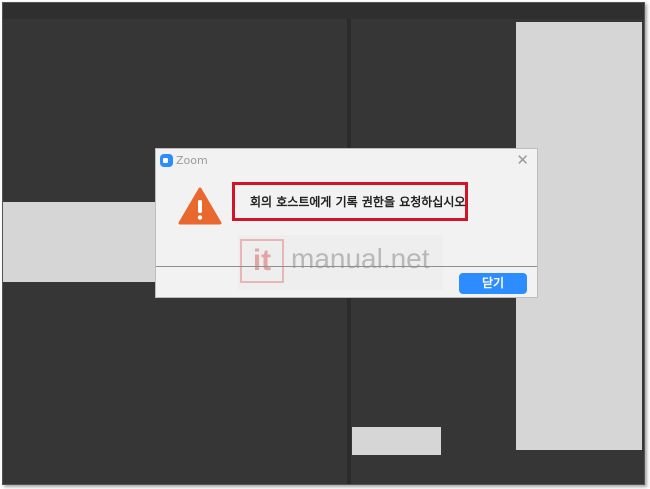  What do you see at coordinates (360, 258) in the screenshot?
I see `watermark-text: manual.net` at bounding box center [360, 258].